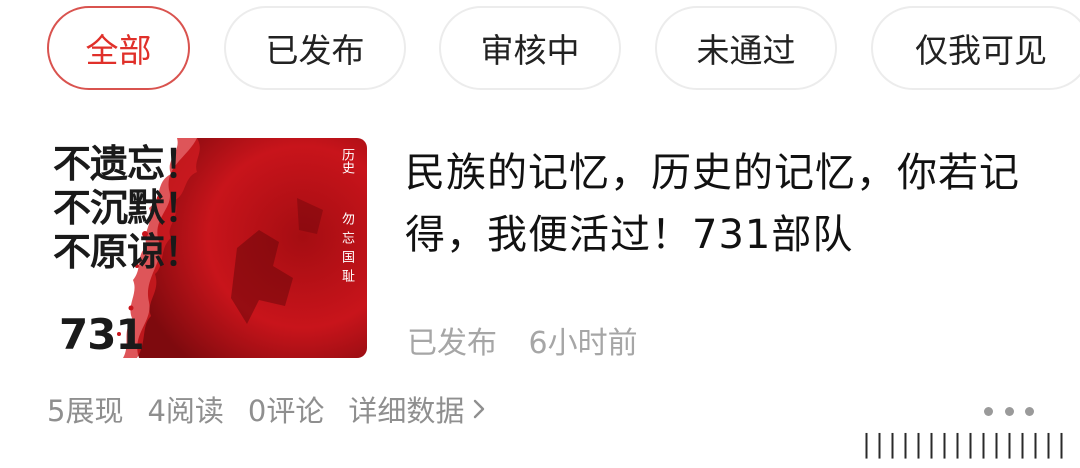 The width and height of the screenshot is (1080, 468). What do you see at coordinates (118, 48) in the screenshot?
I see `tab-all: 全部` at bounding box center [118, 48].